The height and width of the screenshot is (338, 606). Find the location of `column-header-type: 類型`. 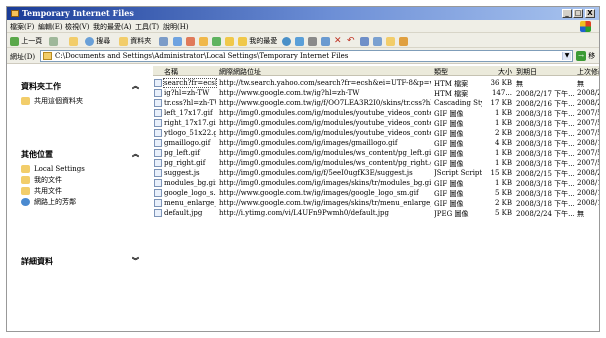

column-header-type: 類型 is located at coordinates (458, 72).